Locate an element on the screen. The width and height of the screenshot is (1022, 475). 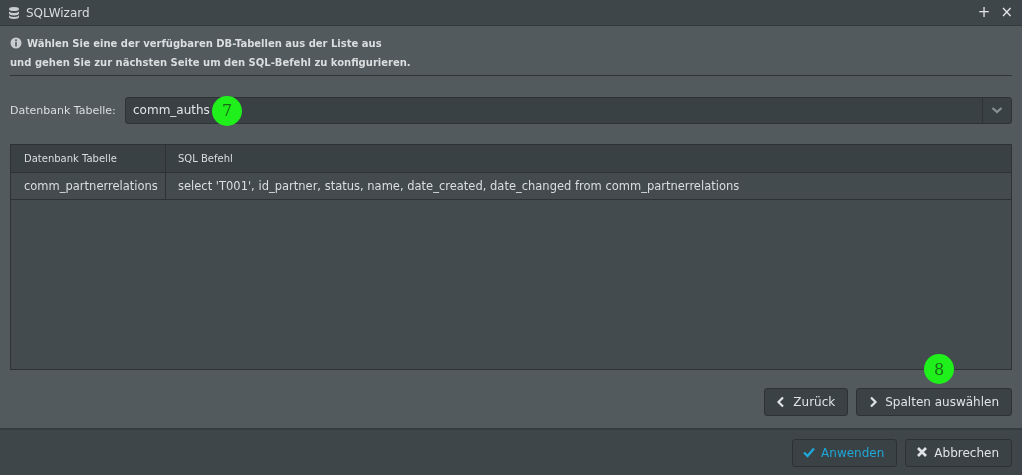
database-icon is located at coordinates (14, 12).